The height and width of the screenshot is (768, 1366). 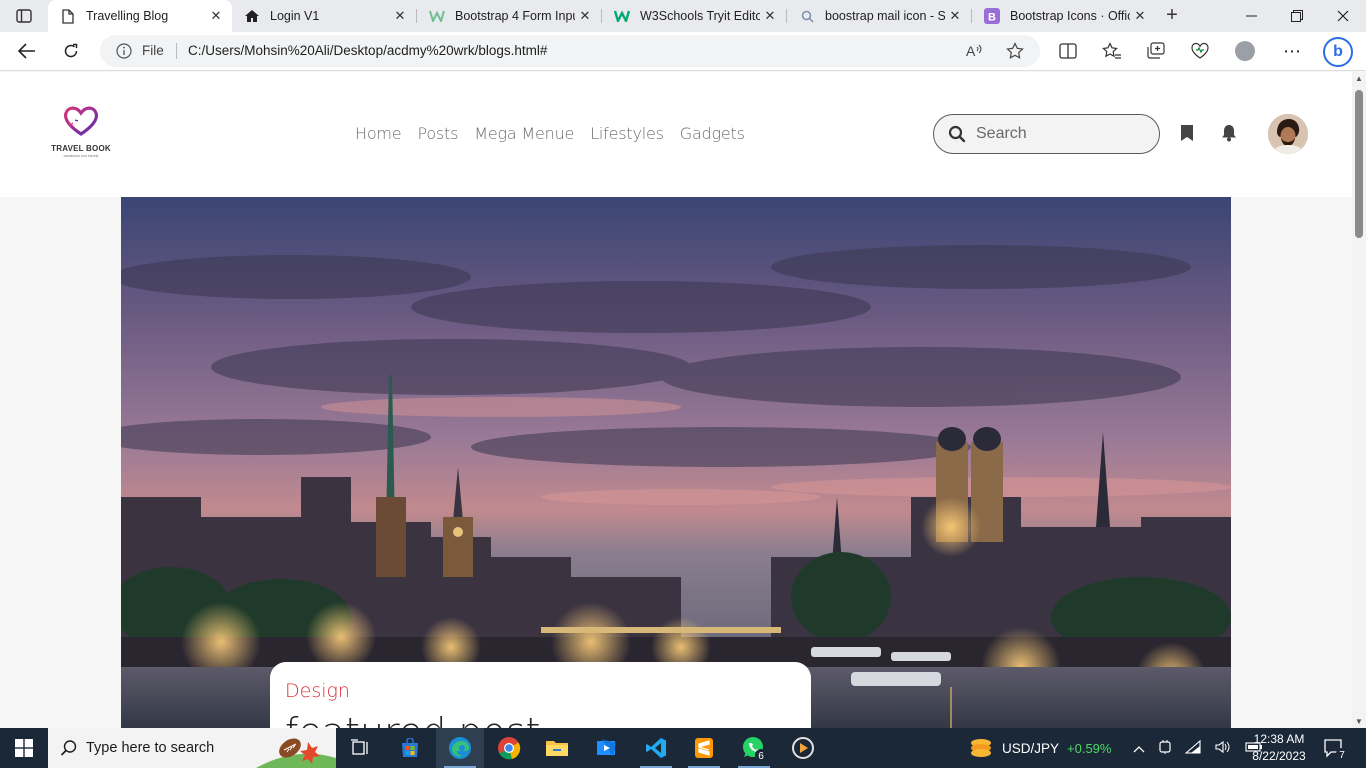 What do you see at coordinates (24, 16) in the screenshot?
I see `tab-actions-icon` at bounding box center [24, 16].